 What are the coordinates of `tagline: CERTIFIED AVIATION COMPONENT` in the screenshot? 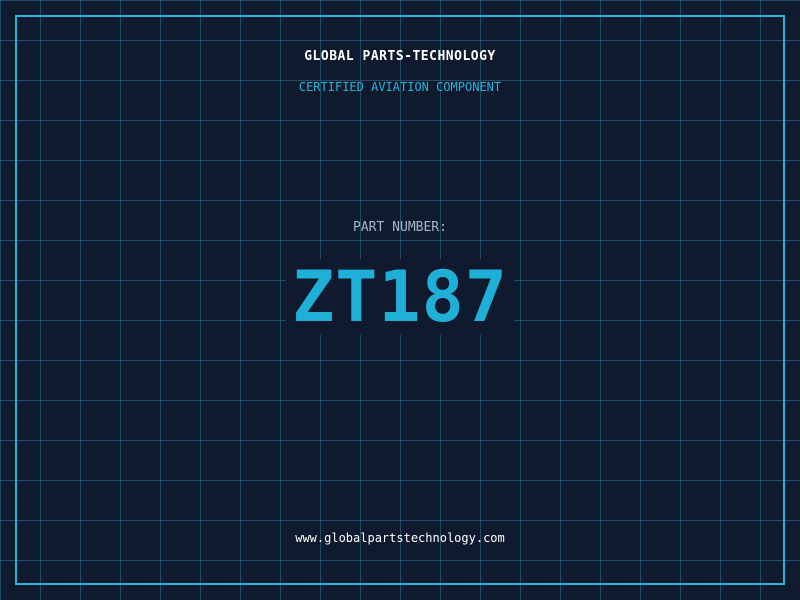 It's located at (400, 87).